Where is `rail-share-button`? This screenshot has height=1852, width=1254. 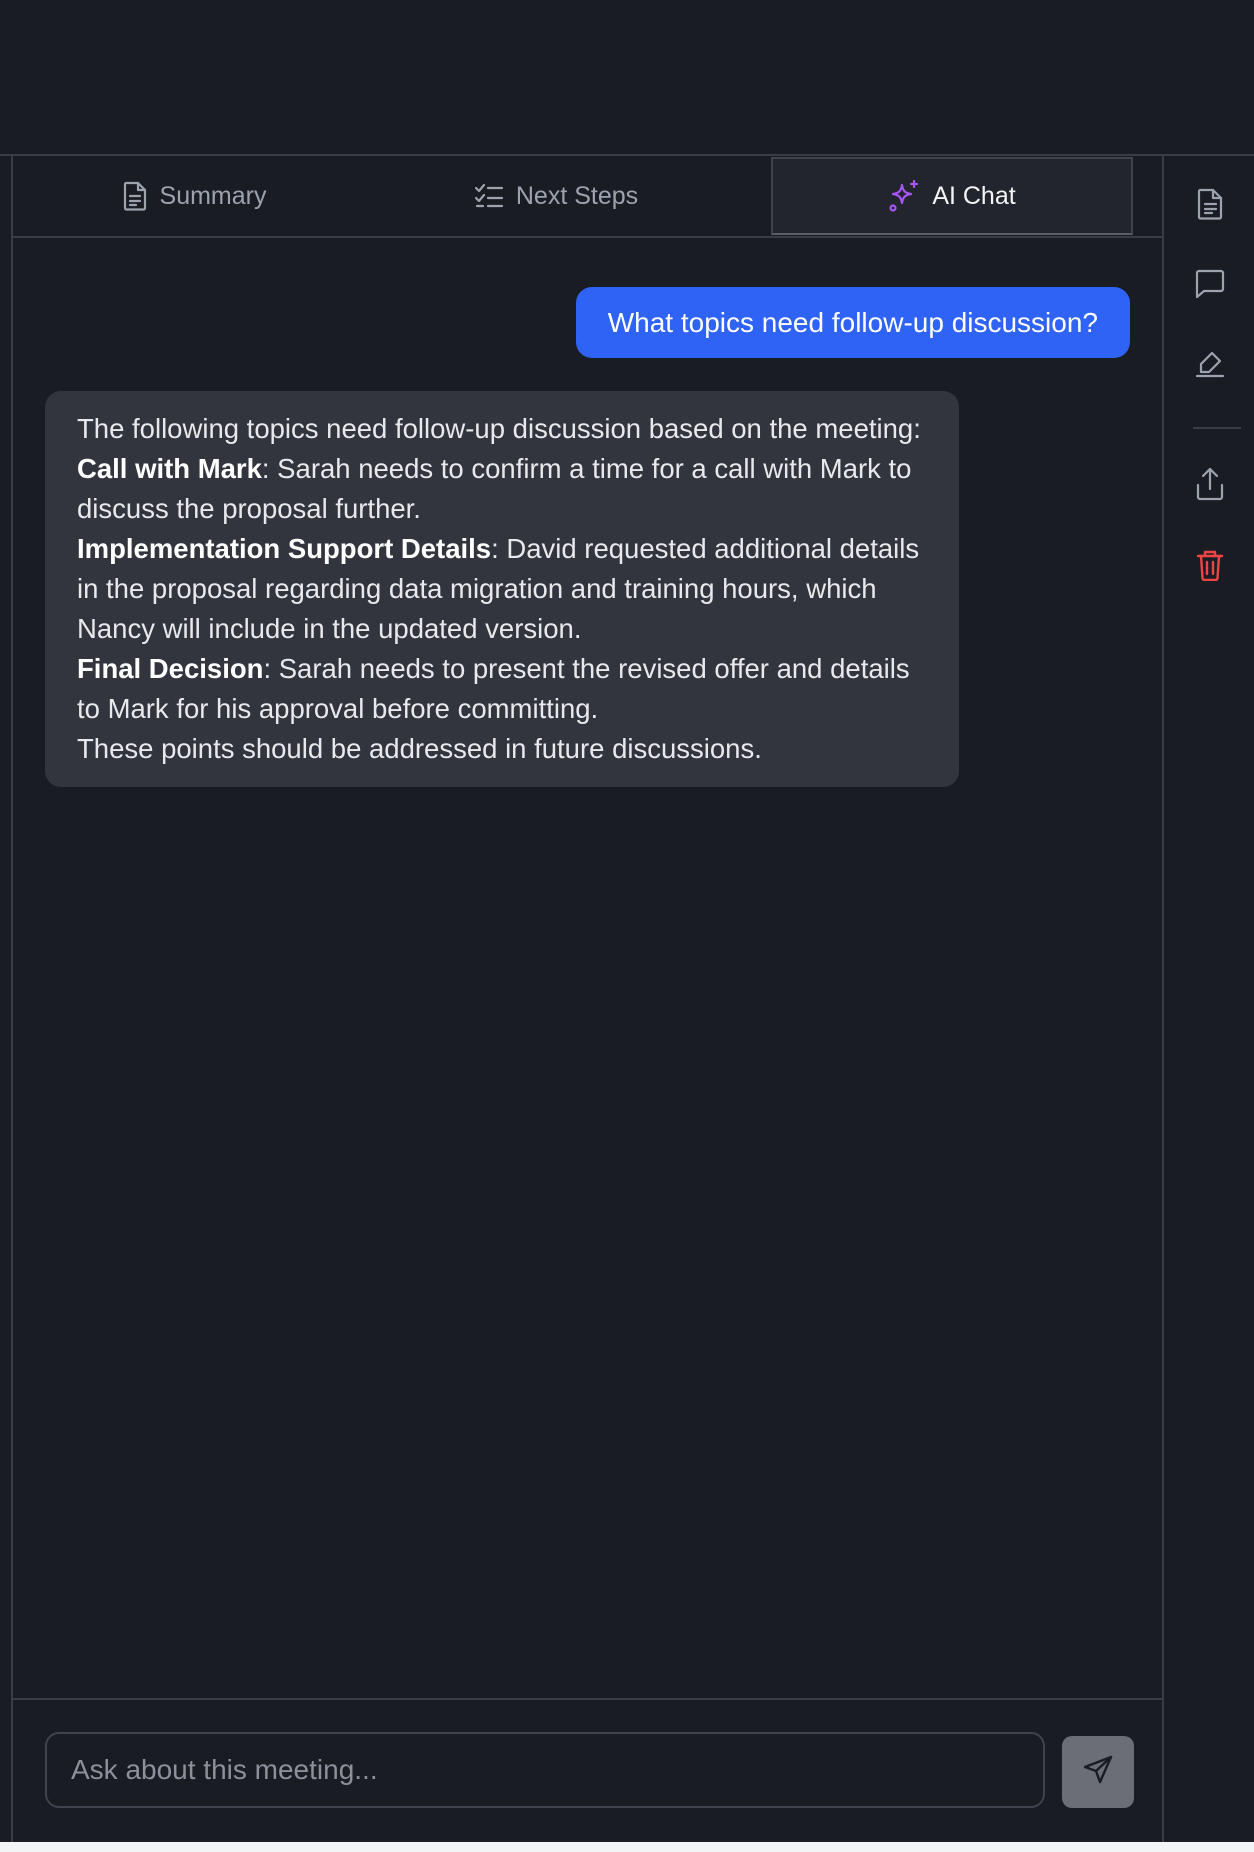
rail-share-button is located at coordinates (1210, 486).